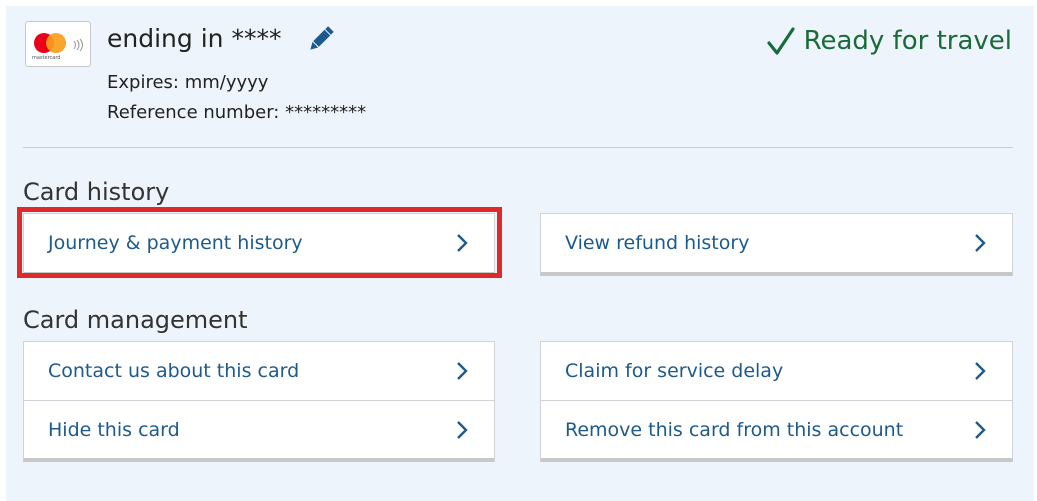  What do you see at coordinates (78, 45) in the screenshot?
I see `contactless-icon` at bounding box center [78, 45].